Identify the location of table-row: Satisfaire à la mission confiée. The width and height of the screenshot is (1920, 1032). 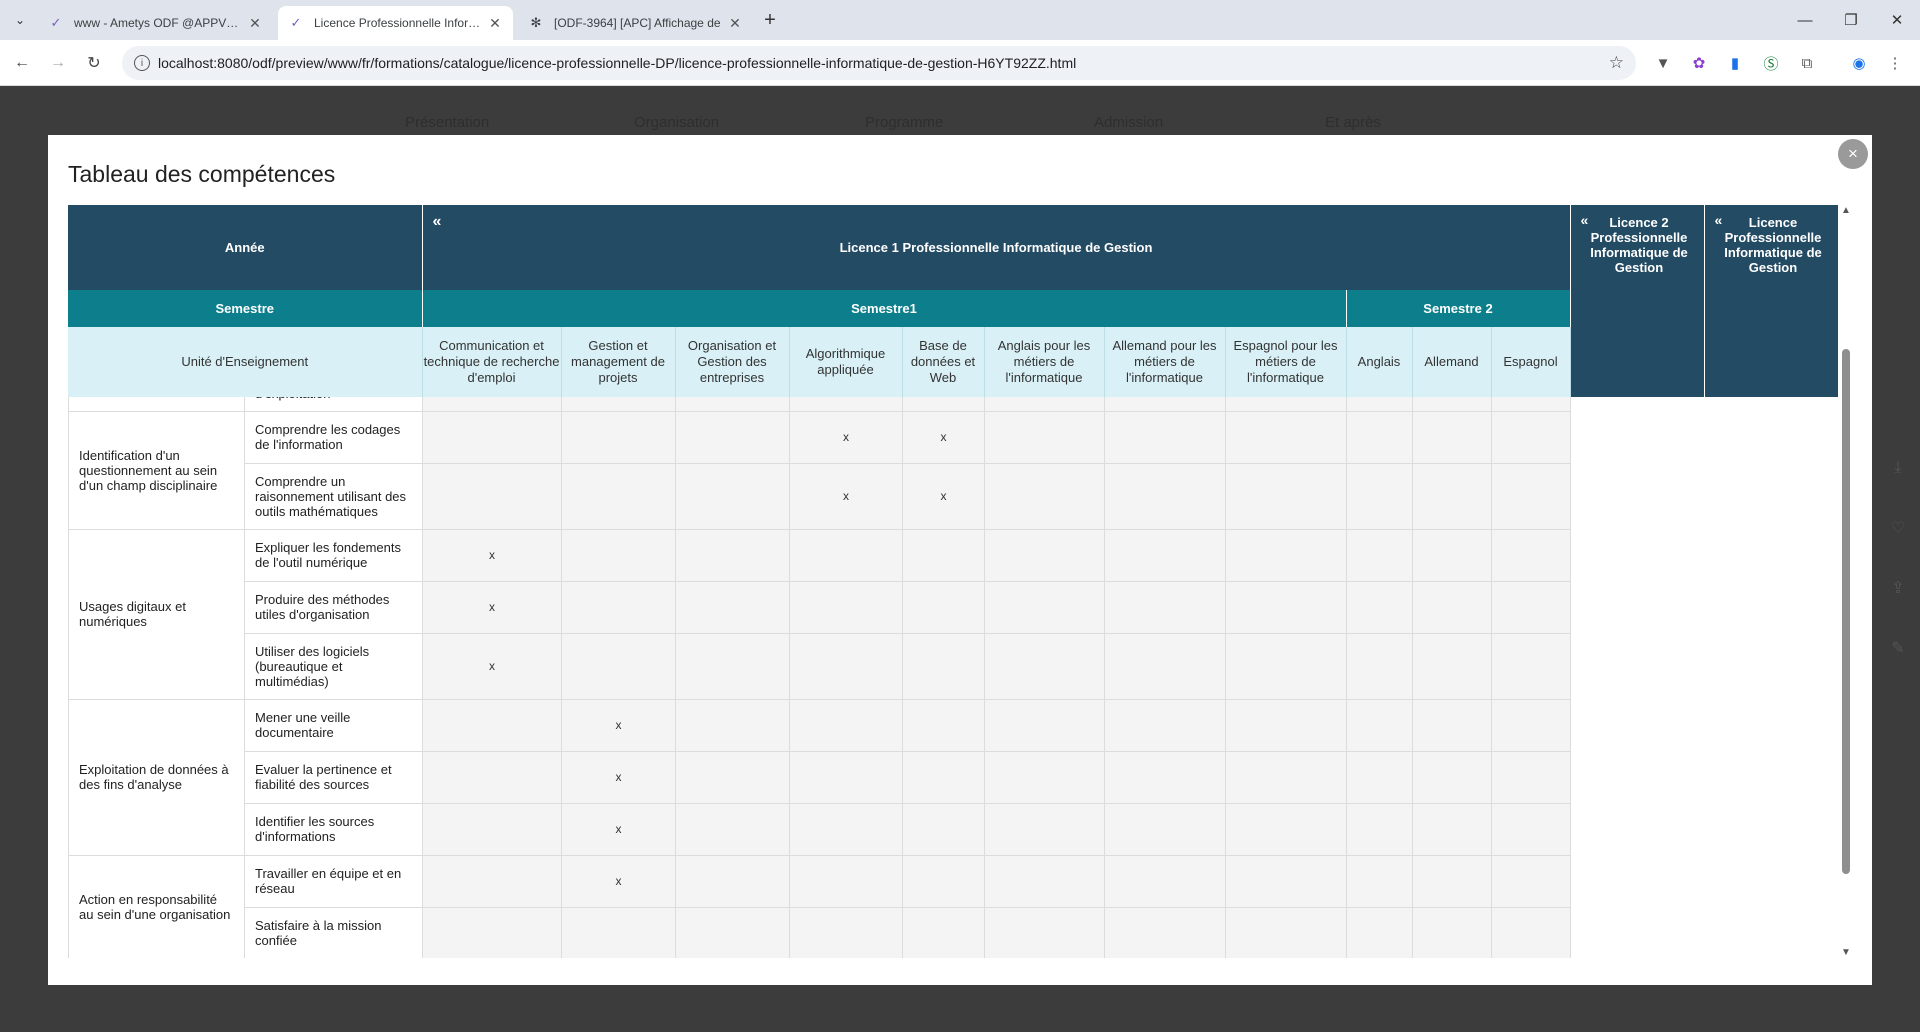
(954, 932).